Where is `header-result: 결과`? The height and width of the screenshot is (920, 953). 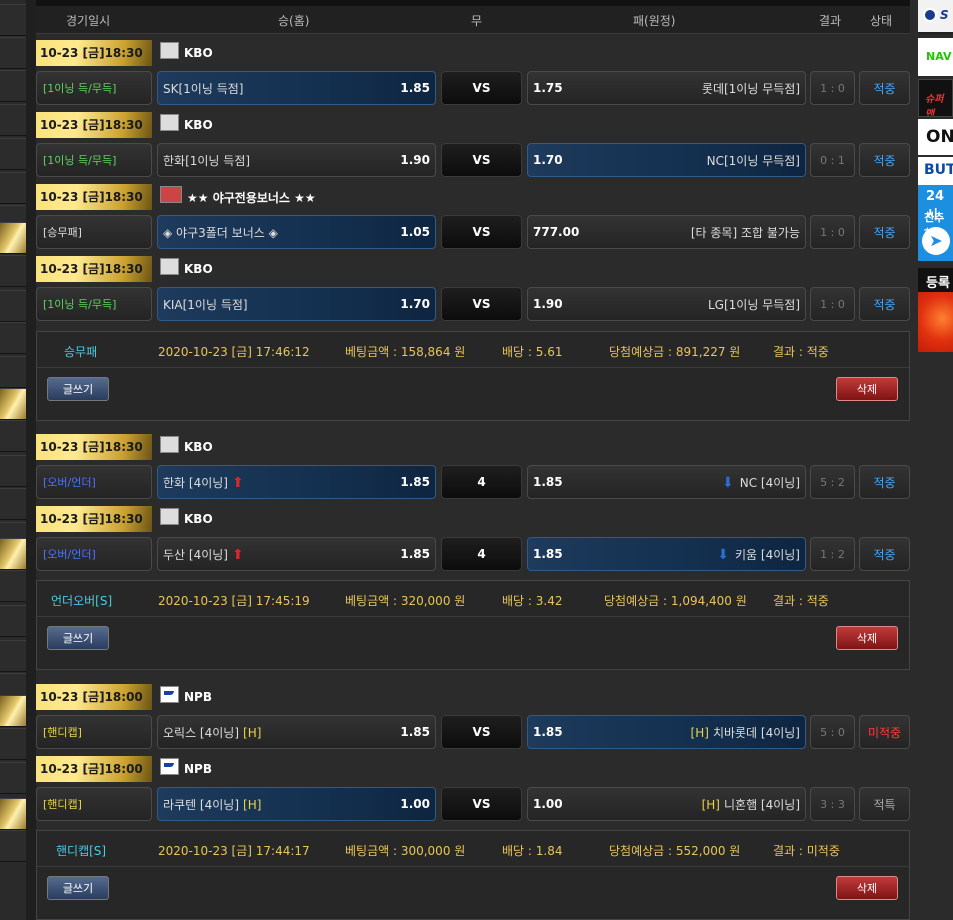
header-result: 결과 is located at coordinates (830, 21).